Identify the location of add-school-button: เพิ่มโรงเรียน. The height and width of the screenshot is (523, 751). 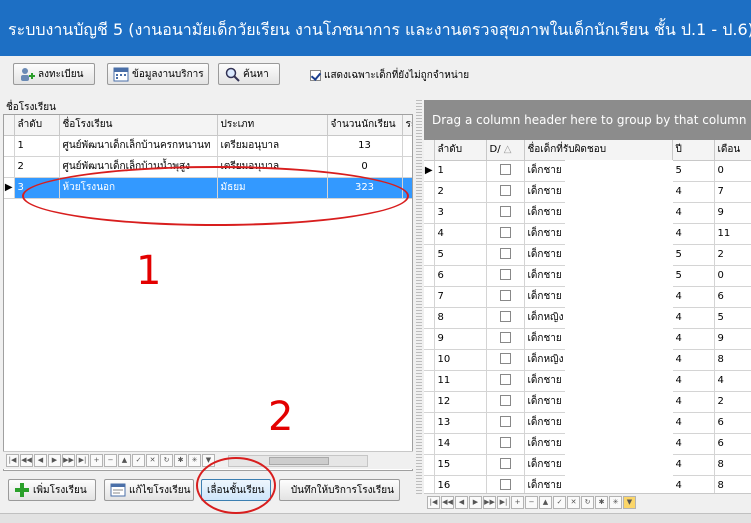
(52, 490).